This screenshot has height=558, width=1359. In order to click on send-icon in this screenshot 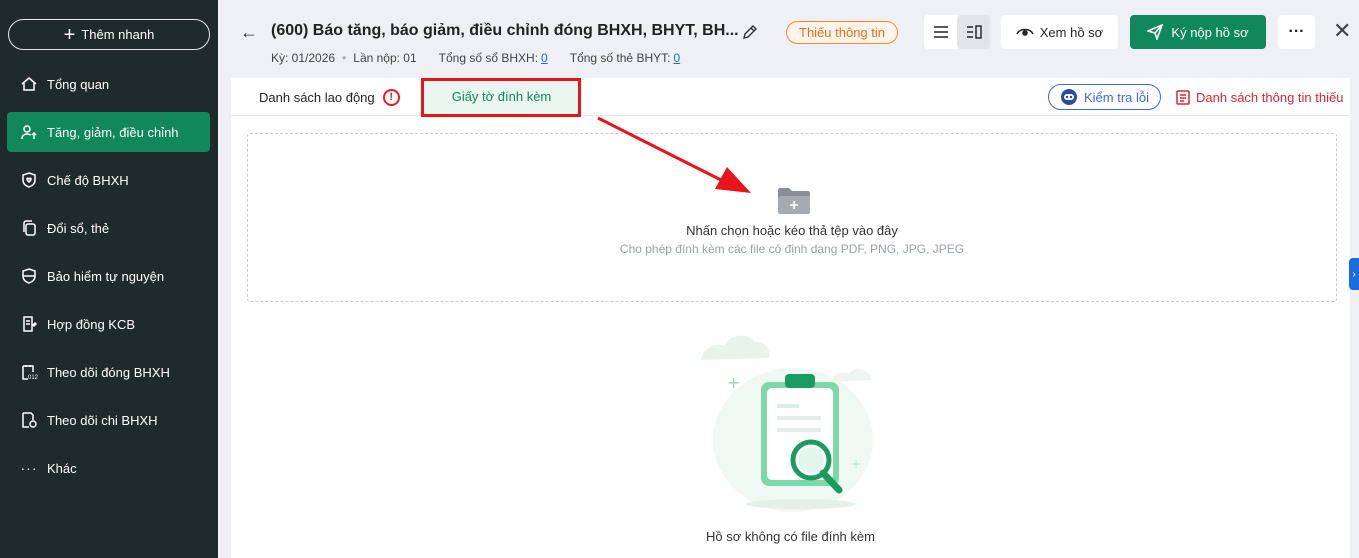, I will do `click(1155, 32)`.